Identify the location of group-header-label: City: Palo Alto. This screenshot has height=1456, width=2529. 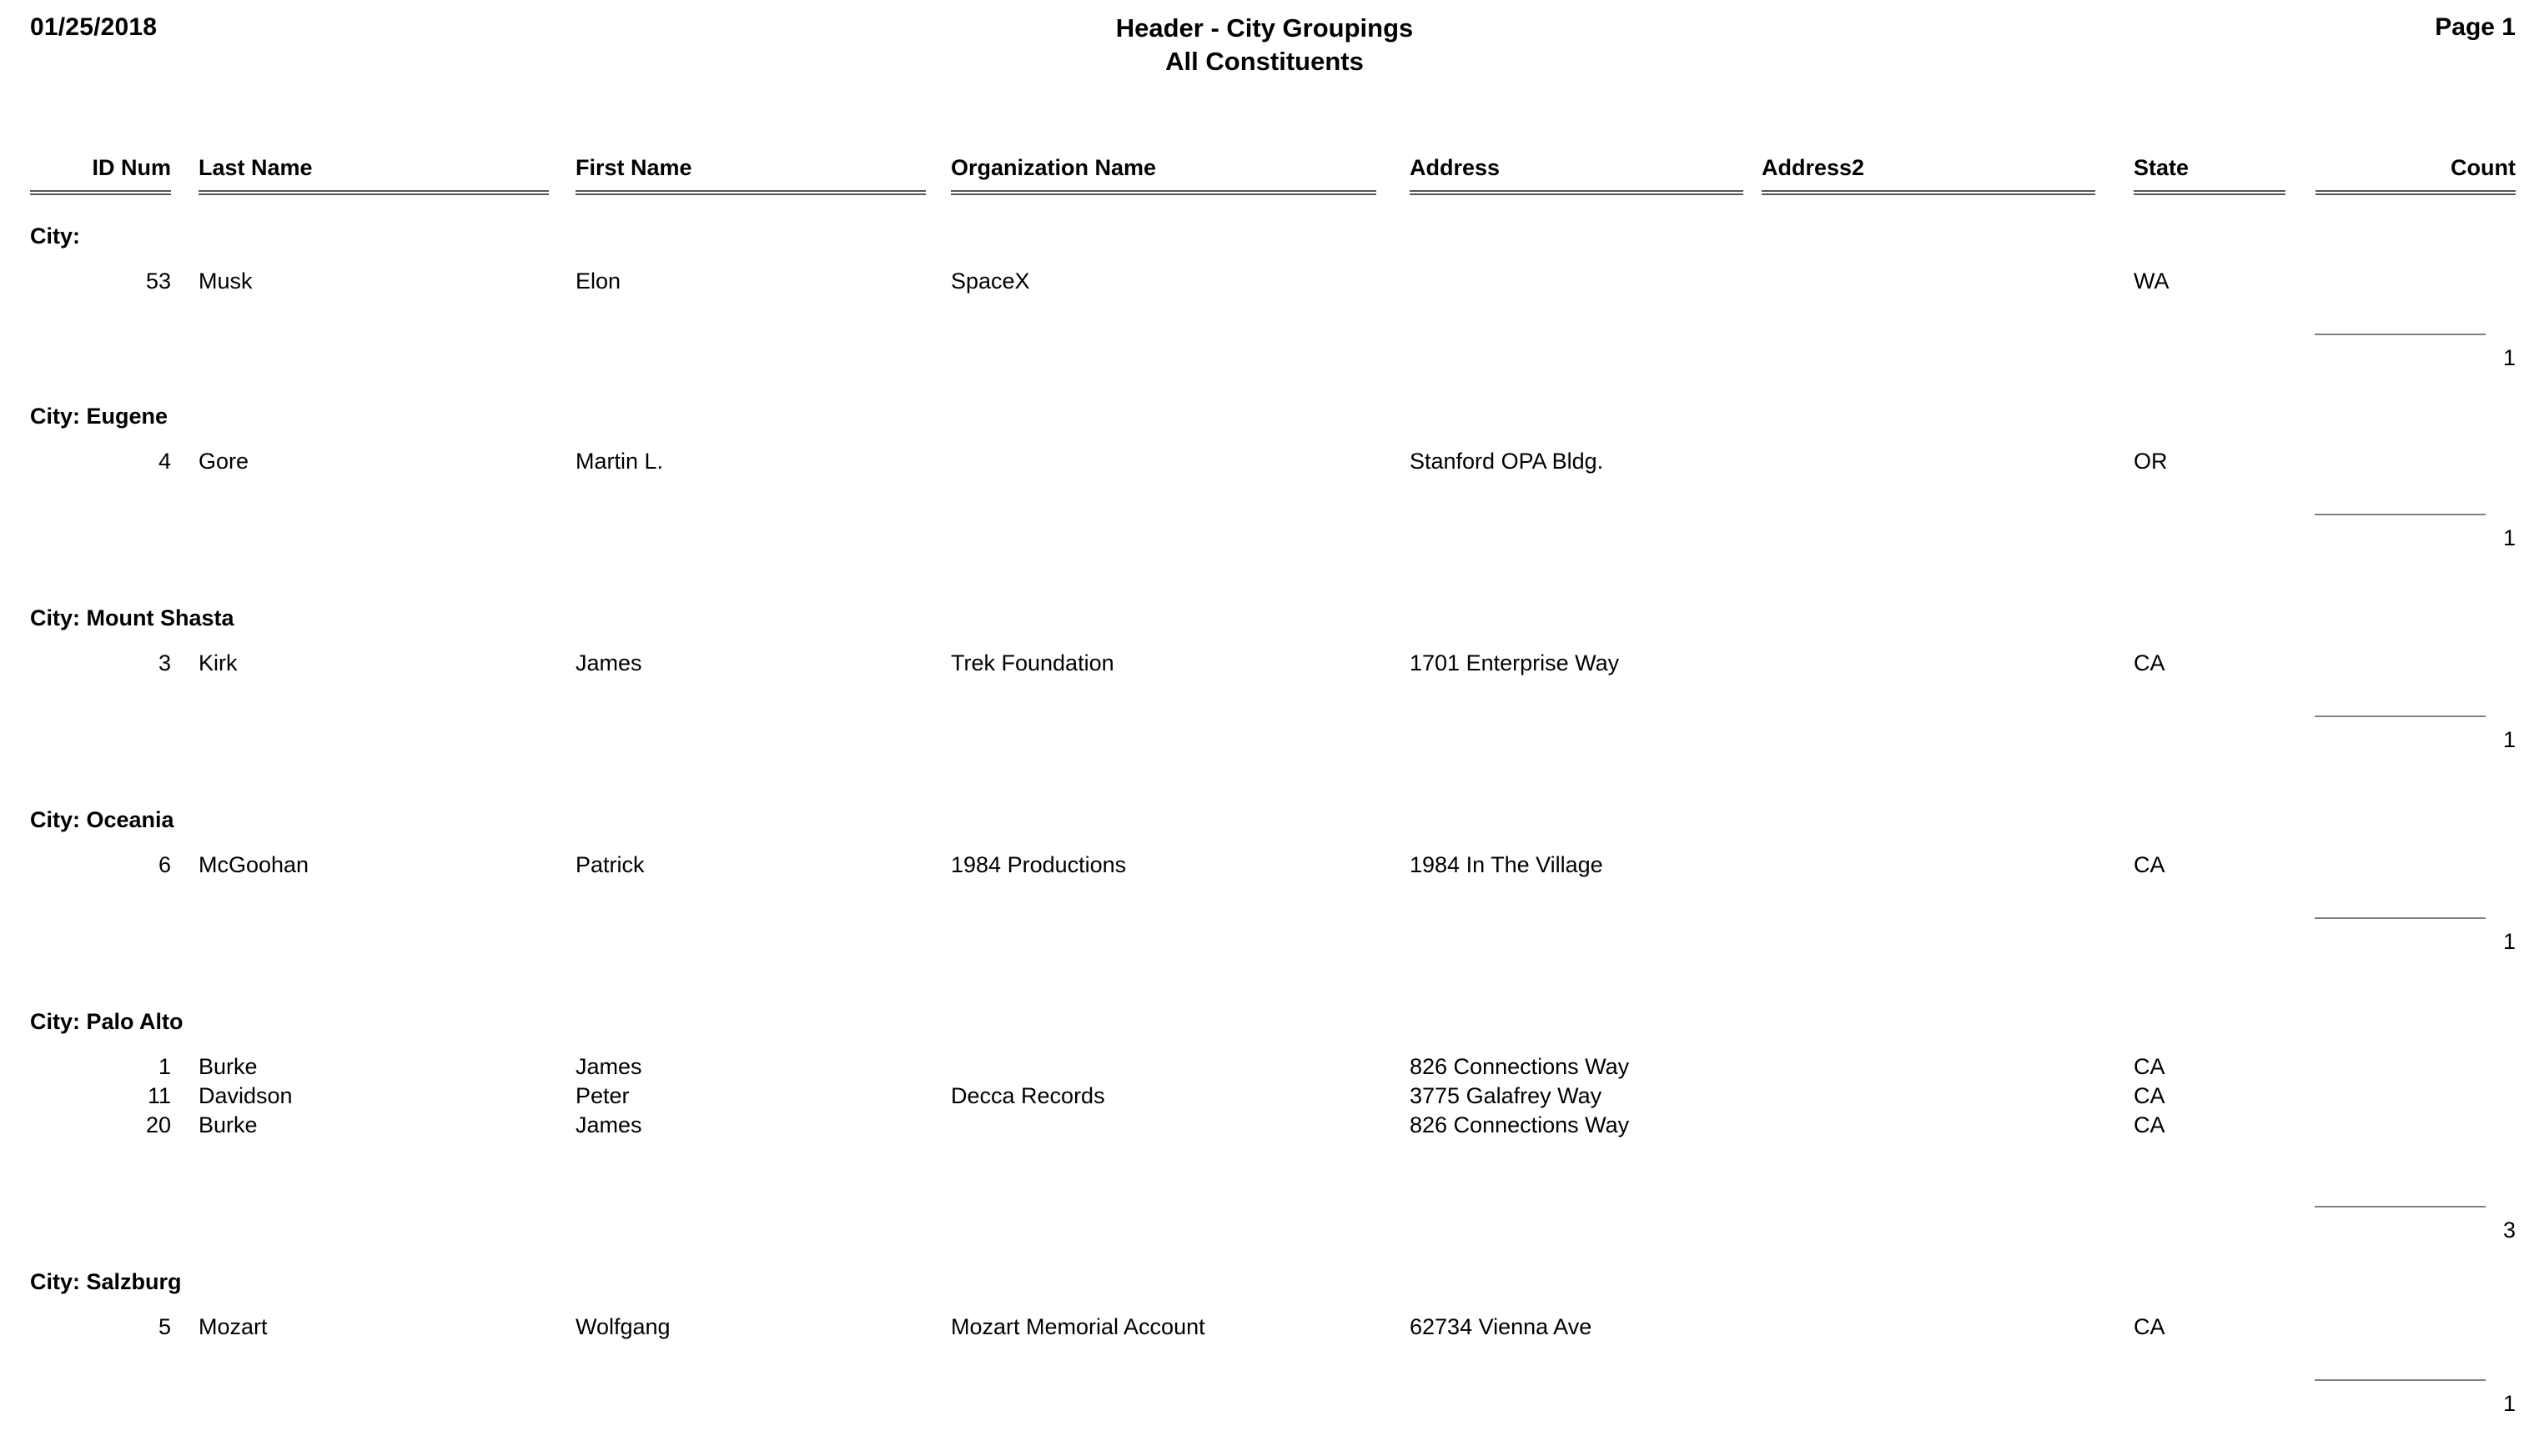
(107, 1021).